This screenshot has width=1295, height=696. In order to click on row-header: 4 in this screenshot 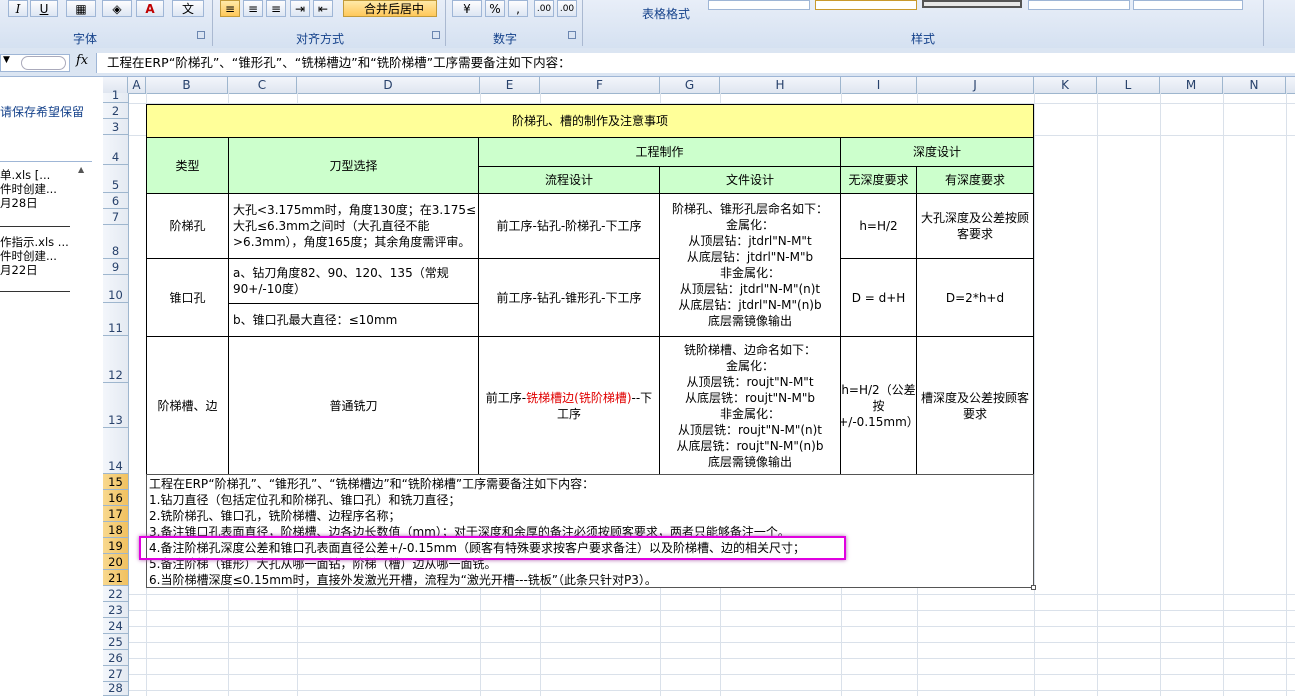, I will do `click(115, 150)`.